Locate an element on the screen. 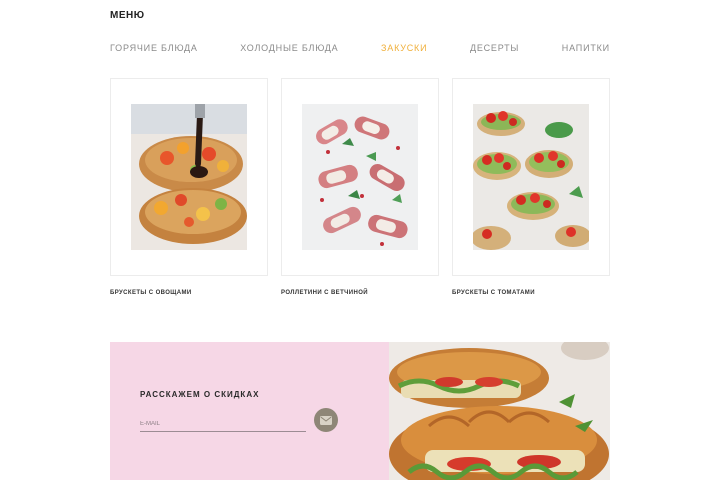 The height and width of the screenshot is (480, 720). subscribe-heading: РАССКАЖЕМ О СКИДКАХ is located at coordinates (200, 394).